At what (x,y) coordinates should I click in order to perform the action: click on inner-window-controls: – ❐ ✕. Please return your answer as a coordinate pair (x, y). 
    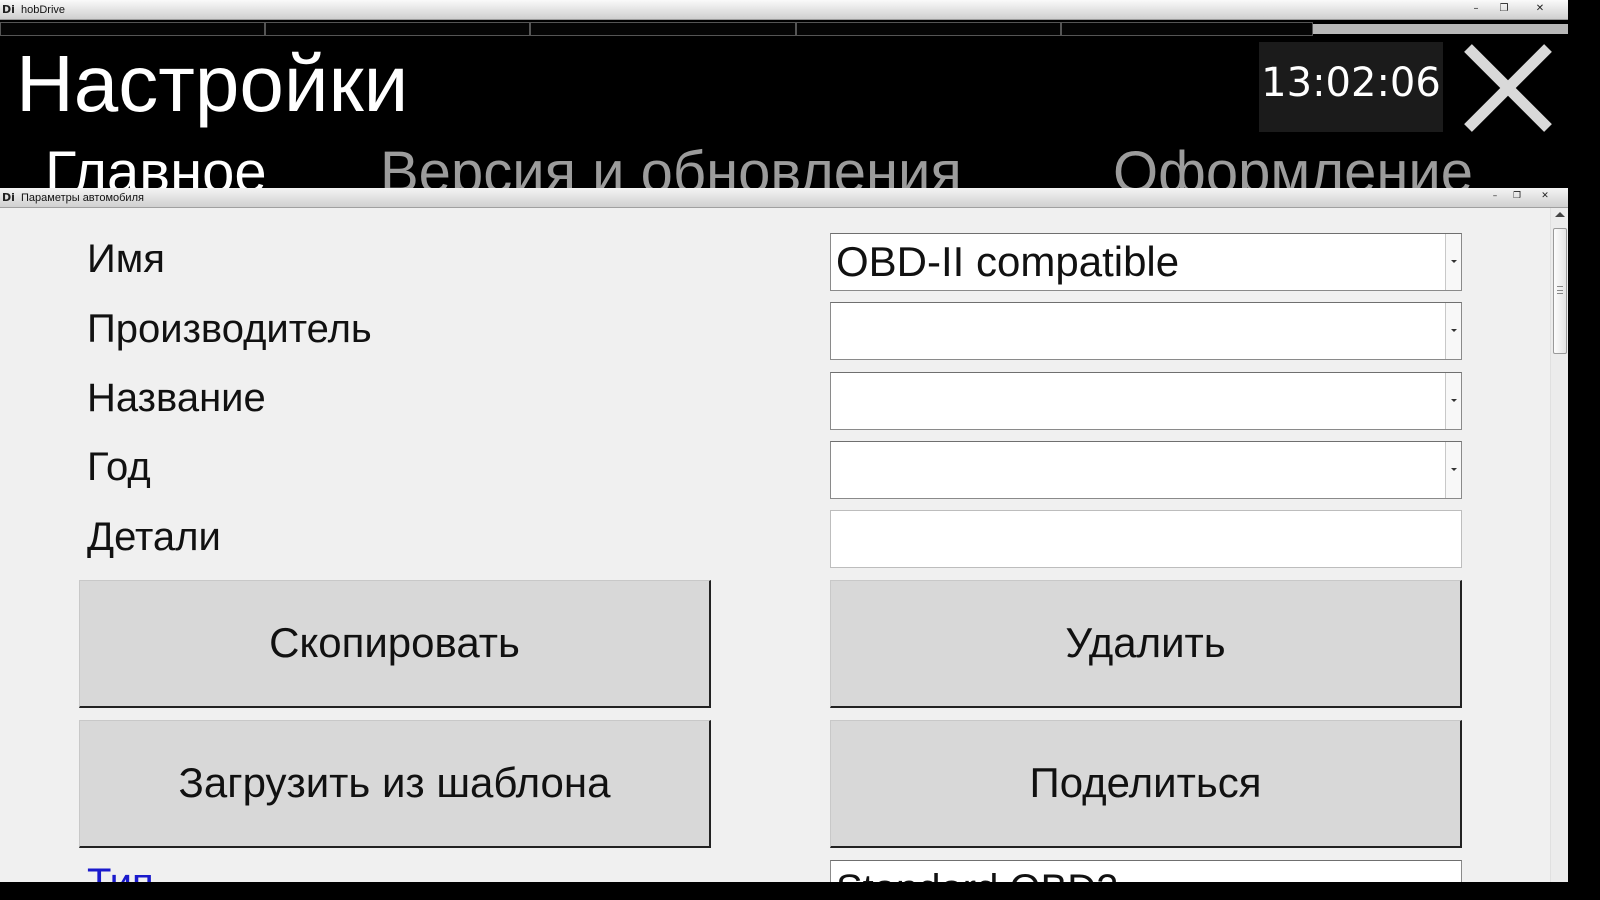
    Looking at the image, I should click on (1523, 197).